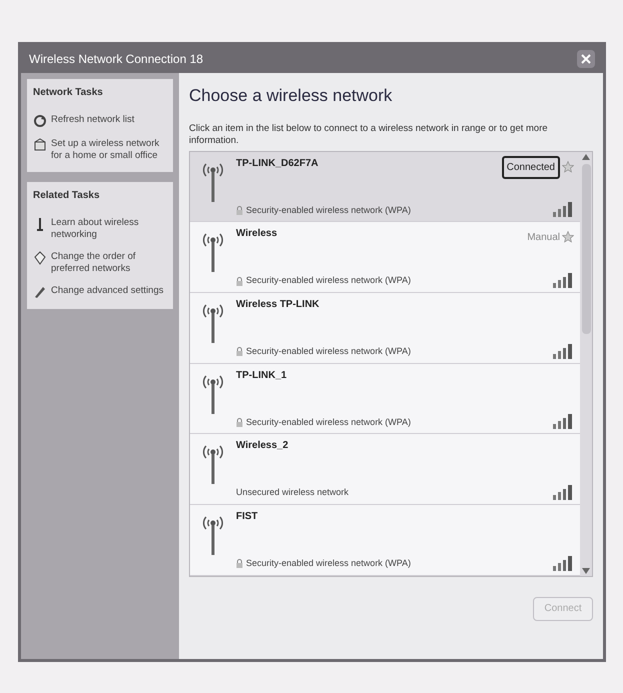  Describe the element at coordinates (586, 364) in the screenshot. I see `scrollbar` at that location.